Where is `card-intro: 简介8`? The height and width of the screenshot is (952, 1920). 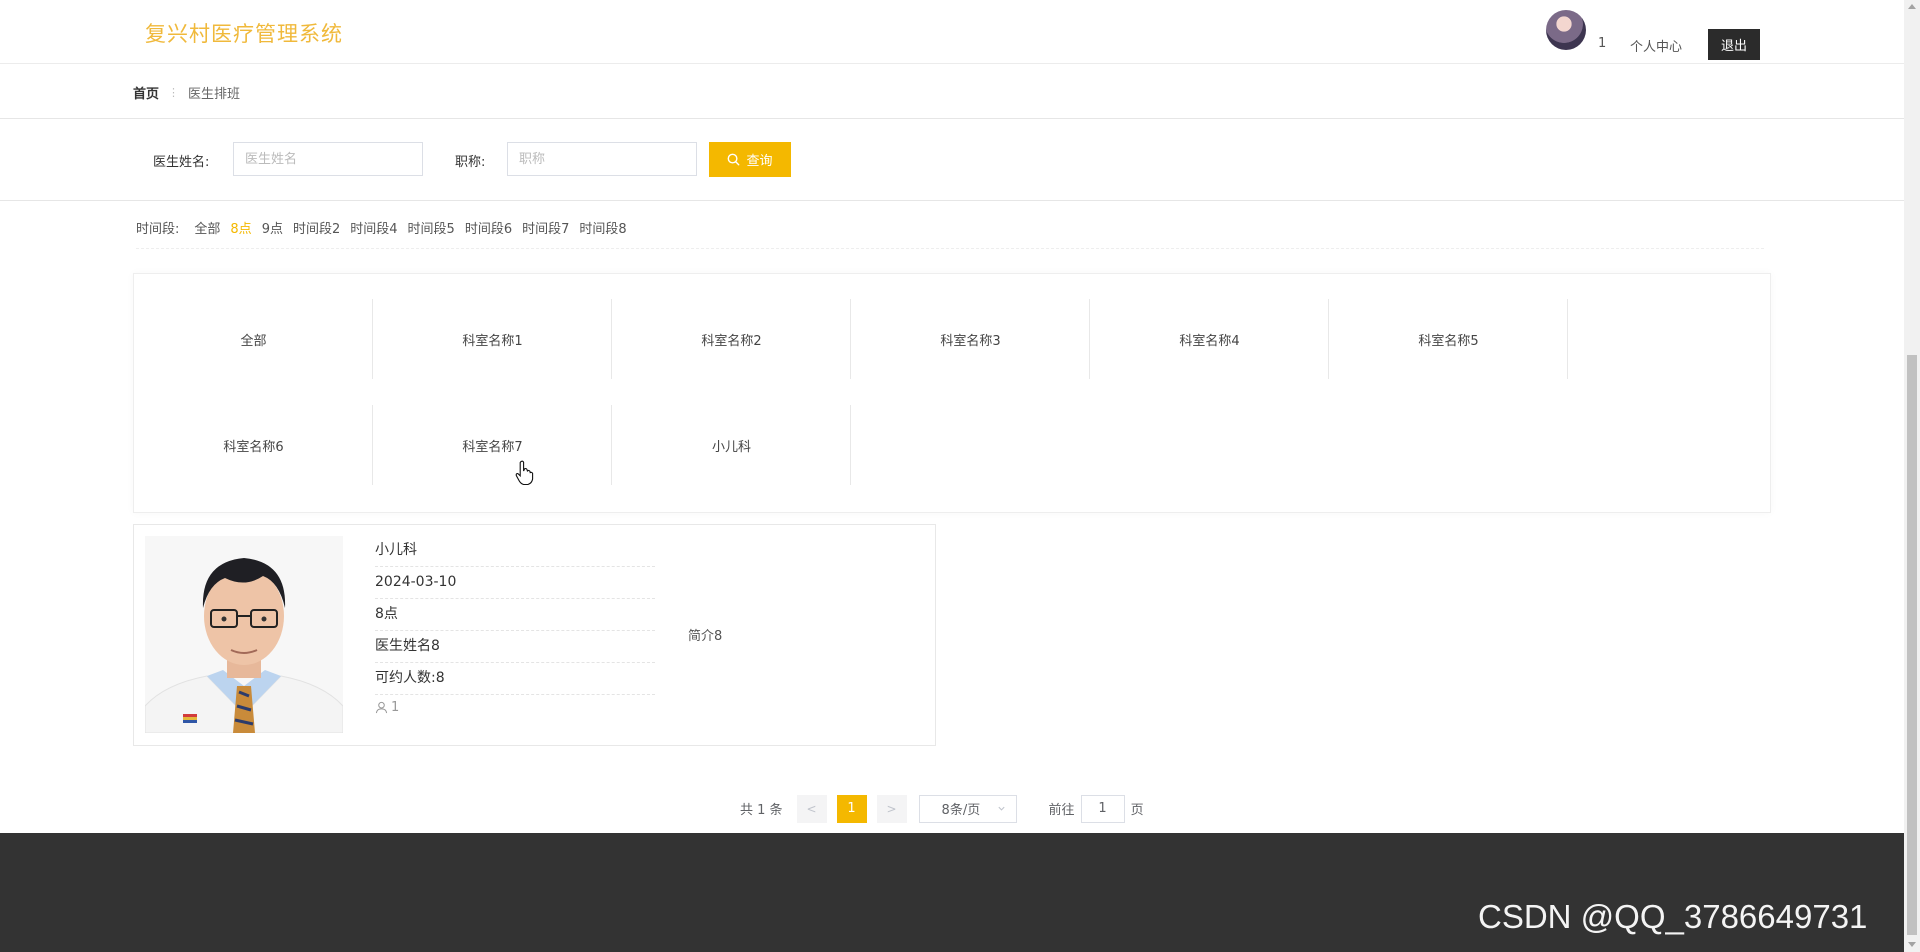 card-intro: 简介8 is located at coordinates (705, 636).